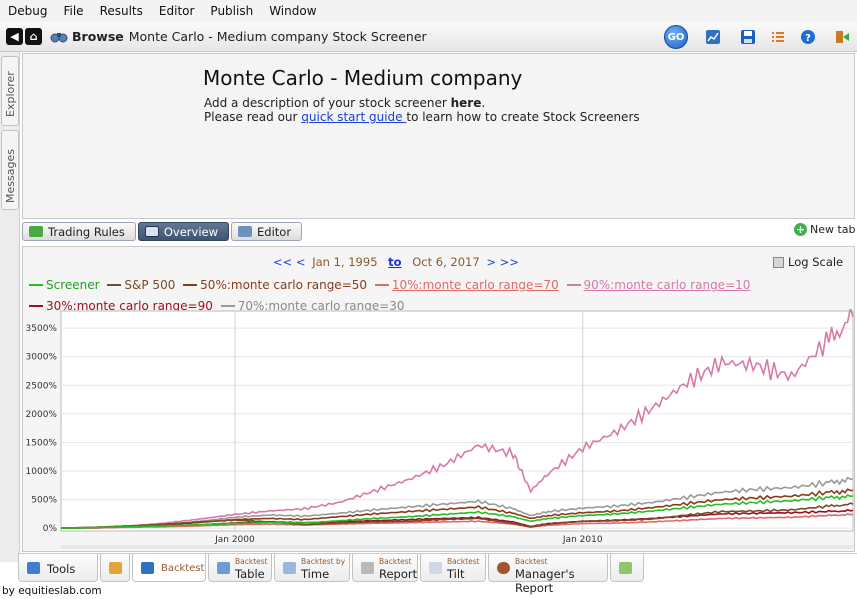 This screenshot has height=599, width=857. Describe the element at coordinates (457, 547) in the screenshot. I see `chart-scrollbar` at that location.